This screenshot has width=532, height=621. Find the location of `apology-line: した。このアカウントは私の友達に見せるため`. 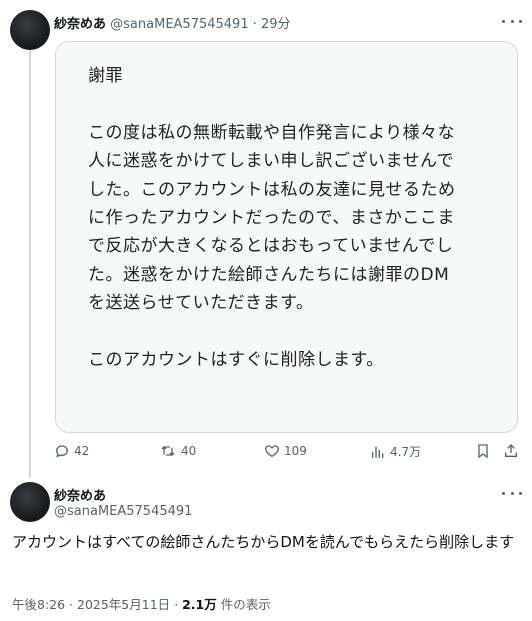

apology-line: した。このアカウントは私の友達に見せるため is located at coordinates (272, 189).